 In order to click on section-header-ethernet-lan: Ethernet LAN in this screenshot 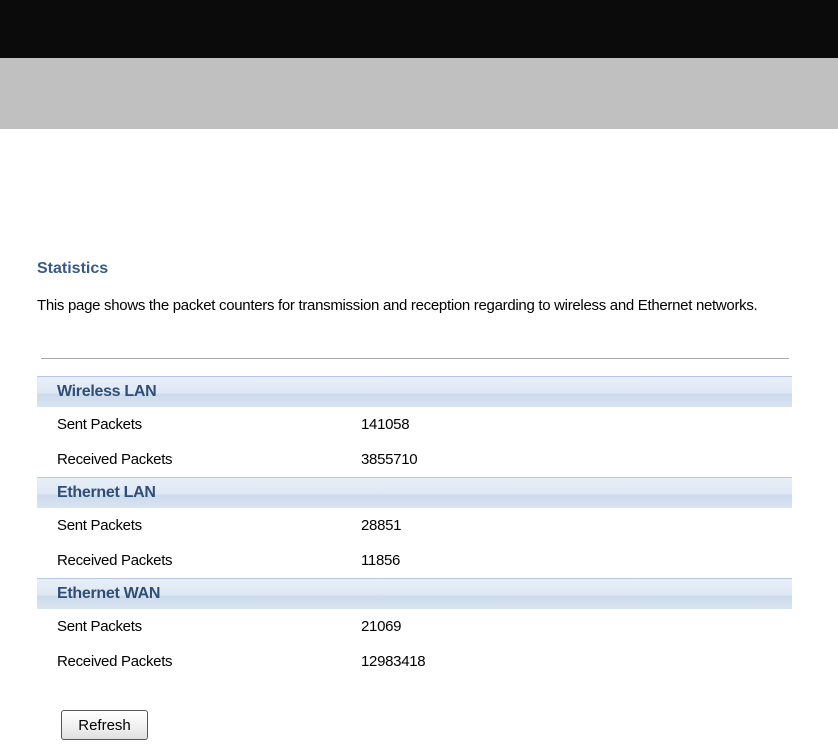, I will do `click(414, 492)`.